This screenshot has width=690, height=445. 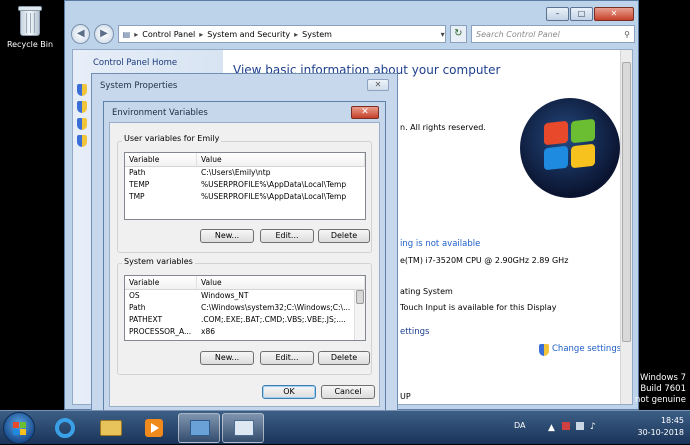 I want to click on system-delete-button: Delete, so click(x=344, y=358).